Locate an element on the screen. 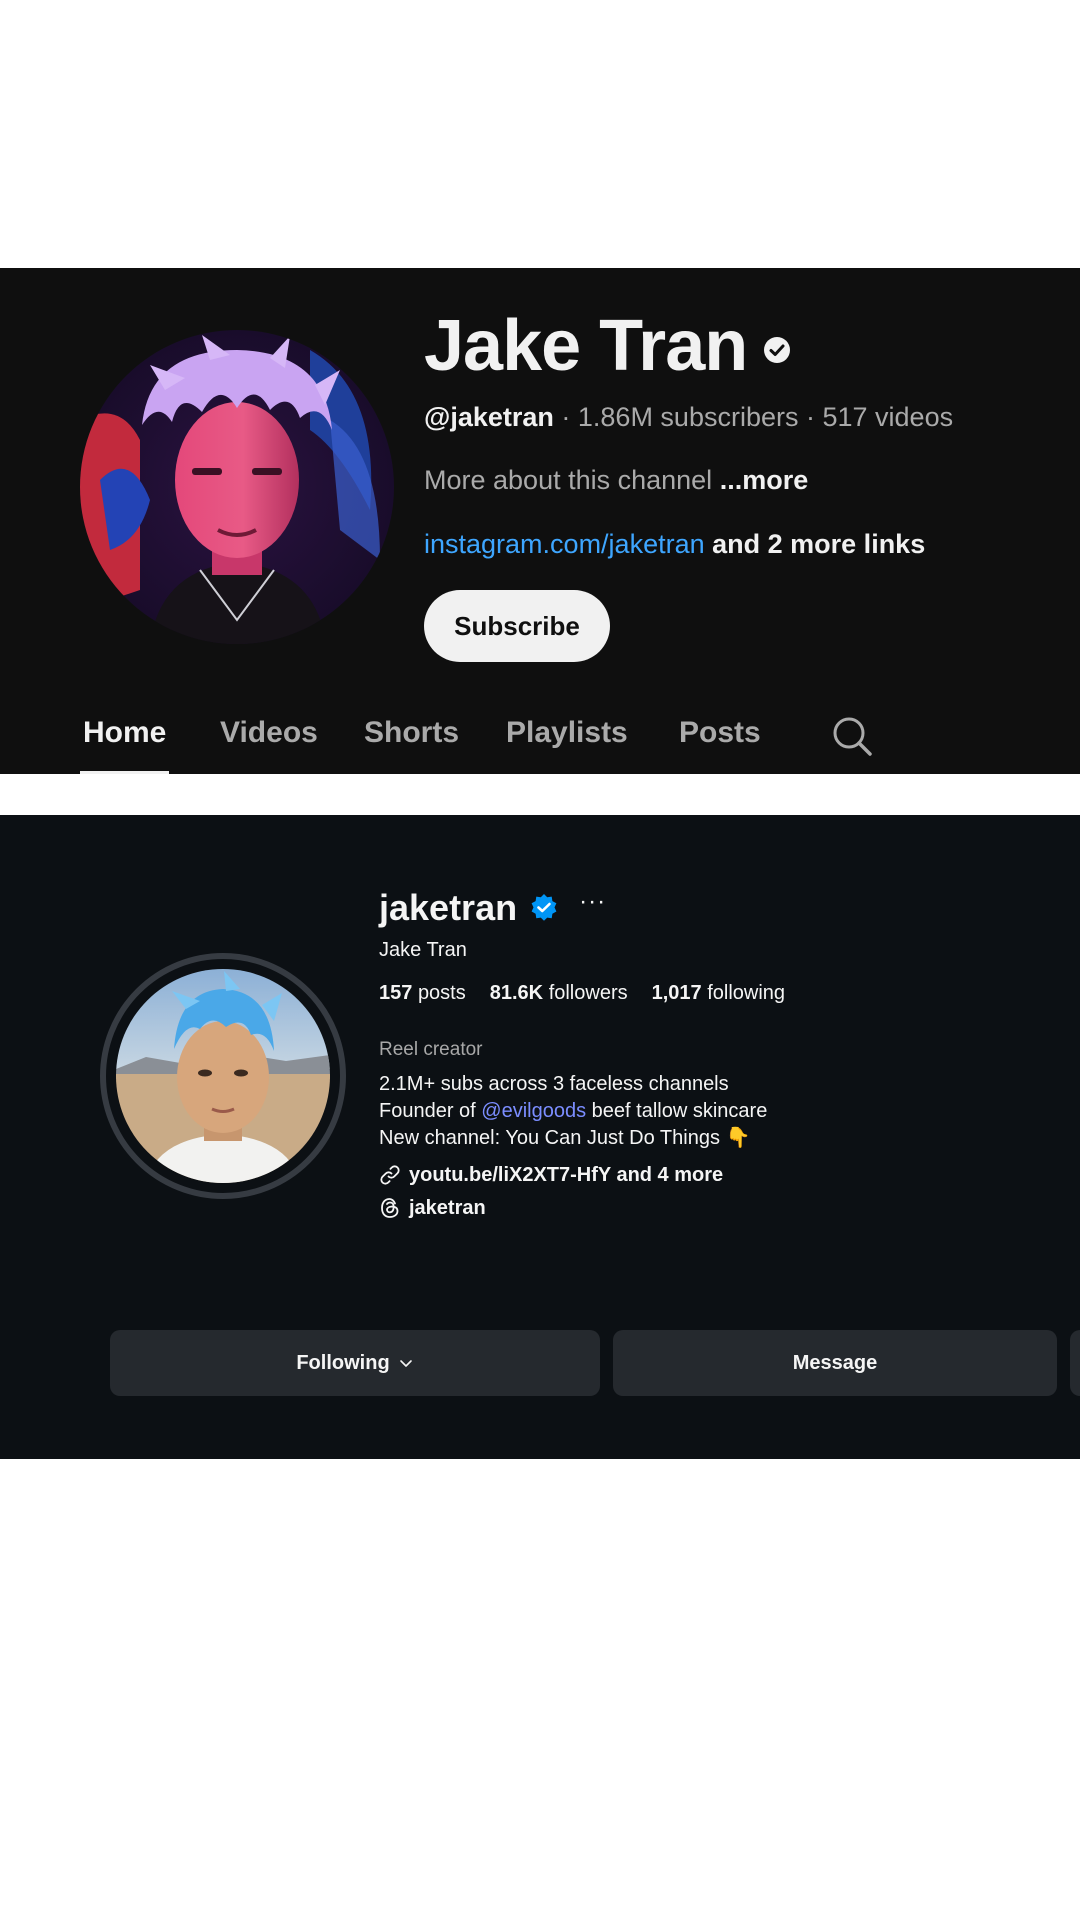 This screenshot has height=1920, width=1080. posts-stat: 157 posts is located at coordinates (422, 993).